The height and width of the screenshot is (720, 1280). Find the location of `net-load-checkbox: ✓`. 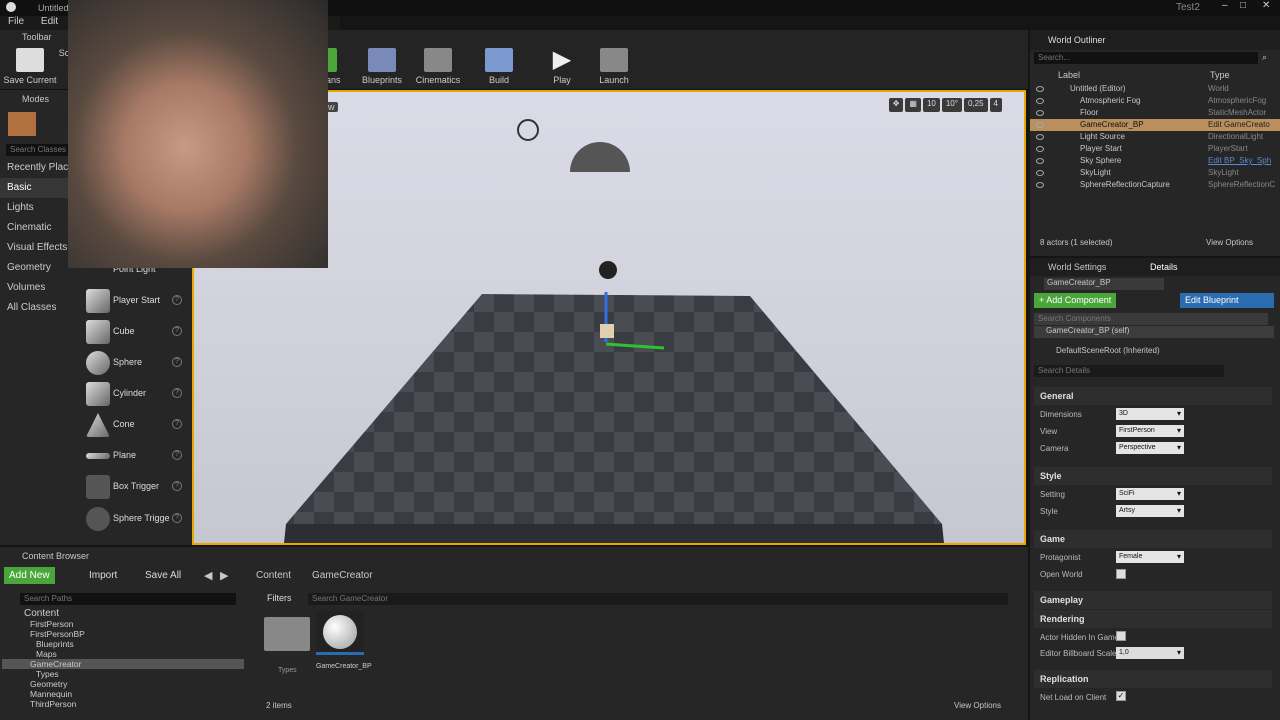

net-load-checkbox: ✓ is located at coordinates (1121, 696).